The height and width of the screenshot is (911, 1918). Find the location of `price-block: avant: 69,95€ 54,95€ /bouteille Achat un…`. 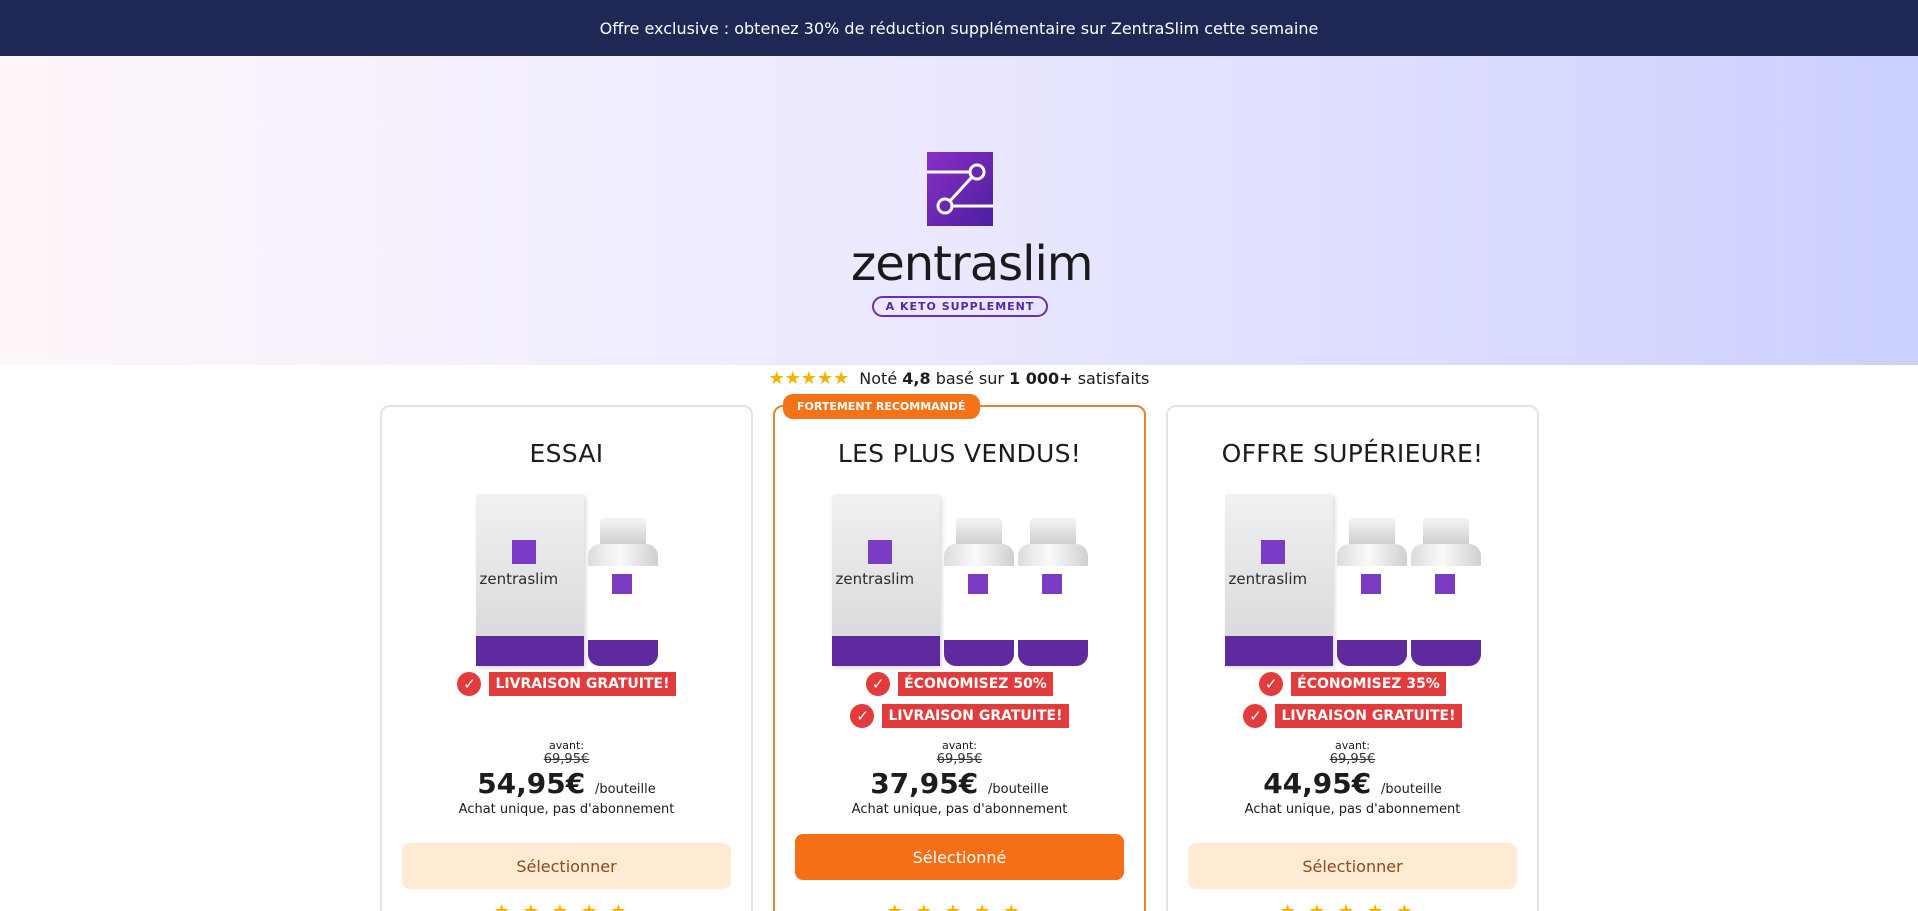

price-block: avant: 69,95€ 54,95€ /bouteille Achat un… is located at coordinates (566, 778).